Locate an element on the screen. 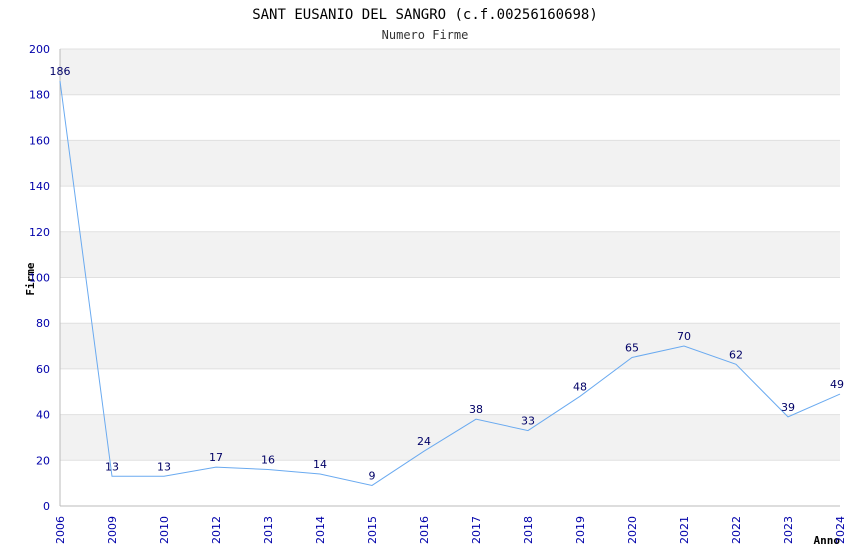  data-label: 38 is located at coordinates (476, 409).